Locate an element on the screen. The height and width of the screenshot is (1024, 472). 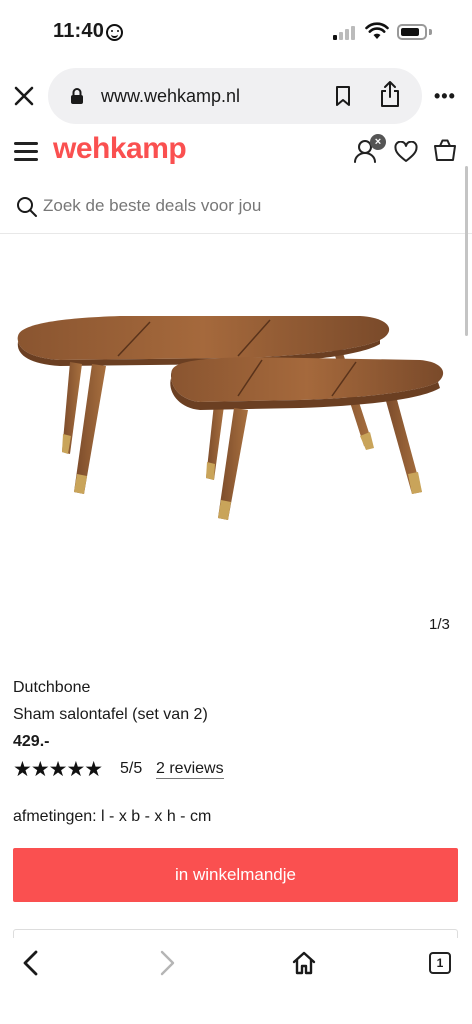
add-to-cart-button: in winkelmandje is located at coordinates (235, 875).